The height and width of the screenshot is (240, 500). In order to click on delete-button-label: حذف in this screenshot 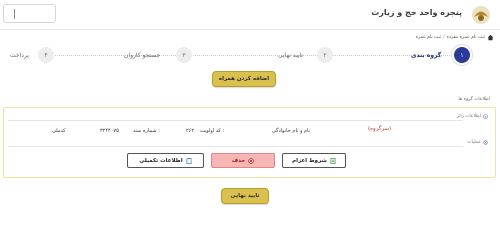, I will do `click(238, 160)`.